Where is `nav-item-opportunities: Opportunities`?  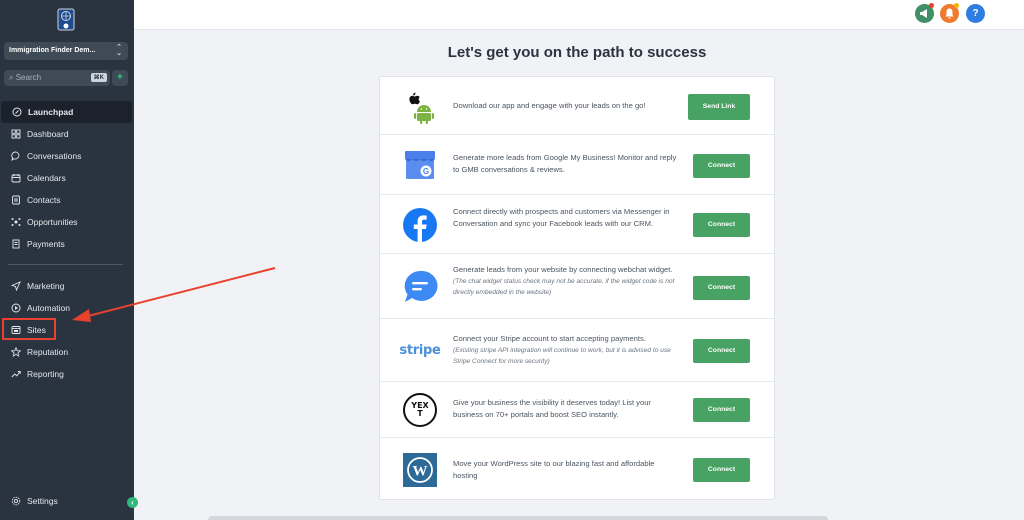 nav-item-opportunities: Opportunities is located at coordinates (67, 222).